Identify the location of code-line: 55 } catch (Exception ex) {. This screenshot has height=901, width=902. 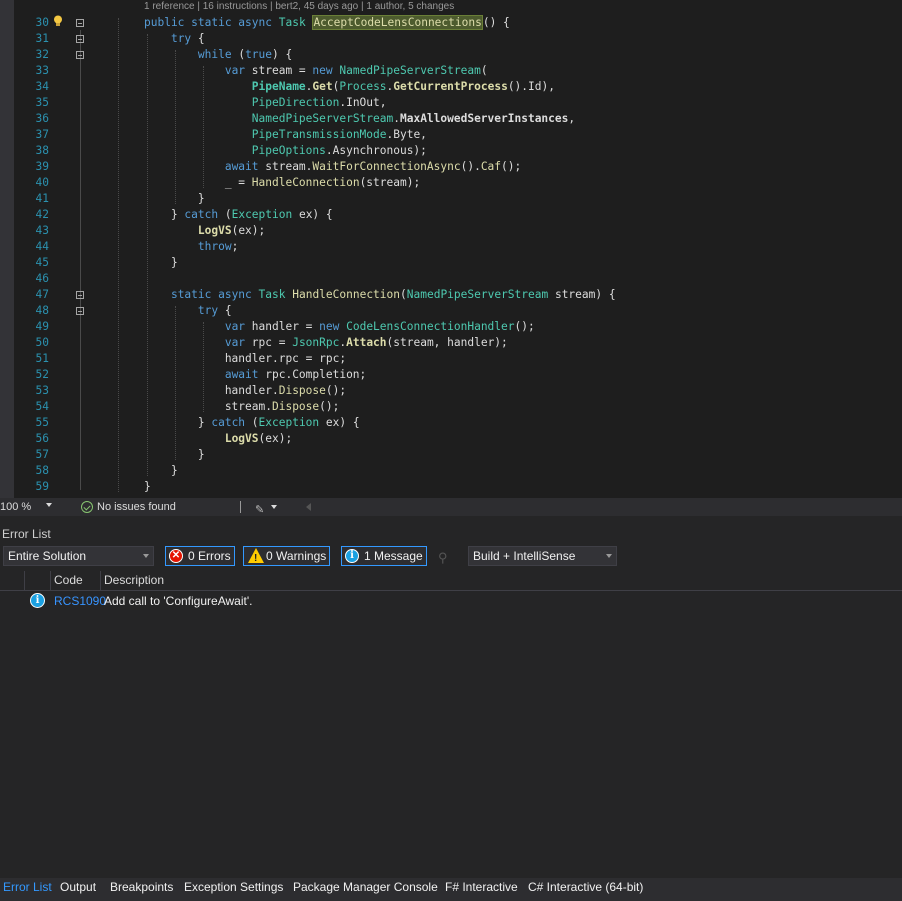
(451, 423).